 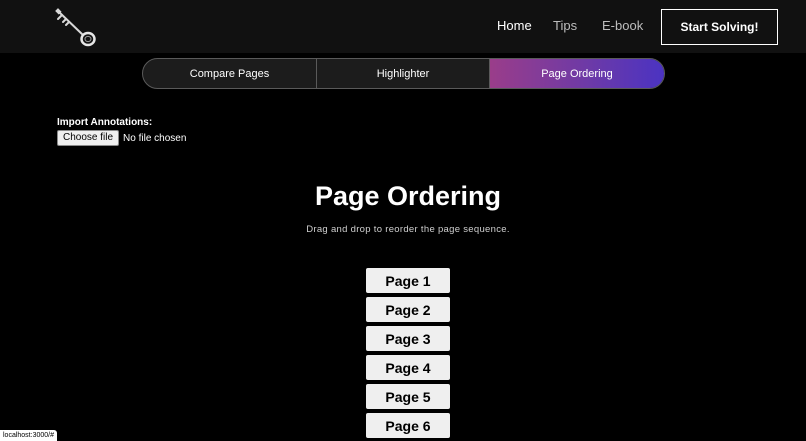 What do you see at coordinates (408, 425) in the screenshot?
I see `page-item-6: Page 6` at bounding box center [408, 425].